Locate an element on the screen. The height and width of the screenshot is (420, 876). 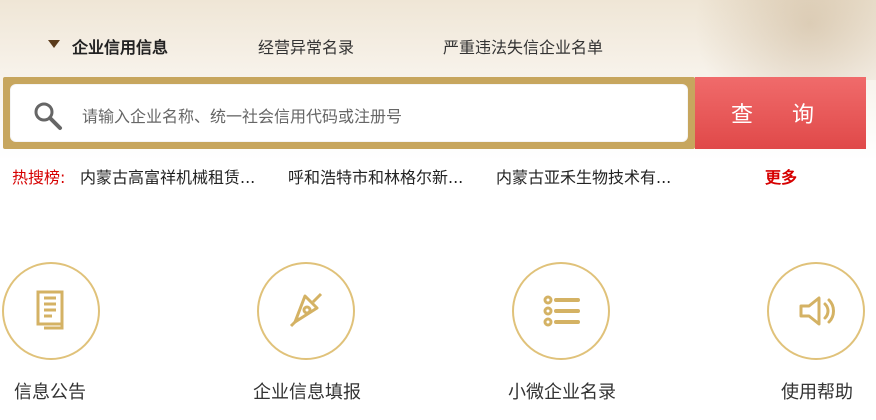
search-bar: 请输入企业名称、统一社会信用代码或注册号 is located at coordinates (349, 113).